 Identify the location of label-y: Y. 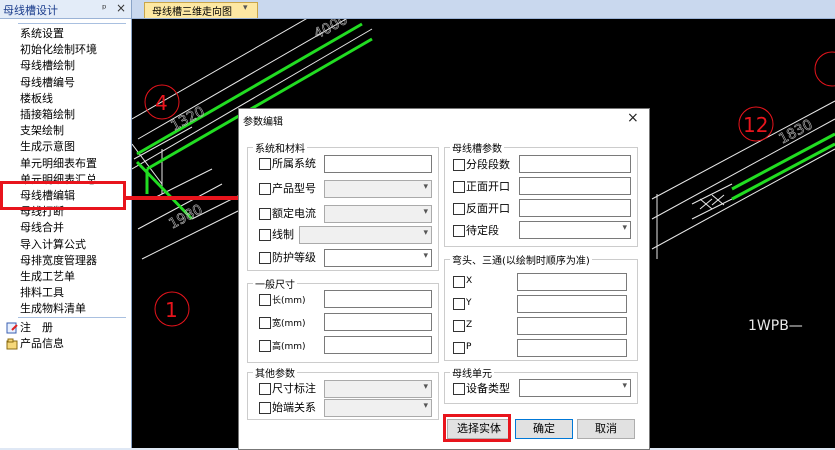
(469, 303).